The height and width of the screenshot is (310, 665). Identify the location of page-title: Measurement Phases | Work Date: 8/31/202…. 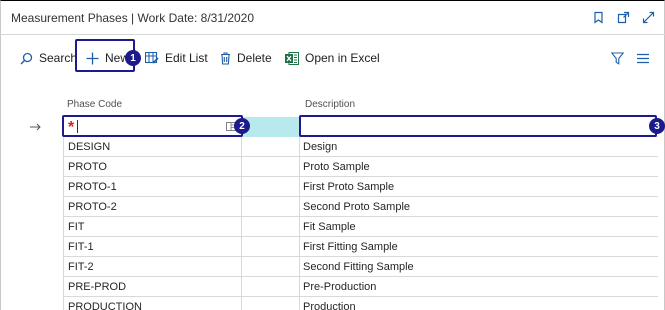
(133, 17).